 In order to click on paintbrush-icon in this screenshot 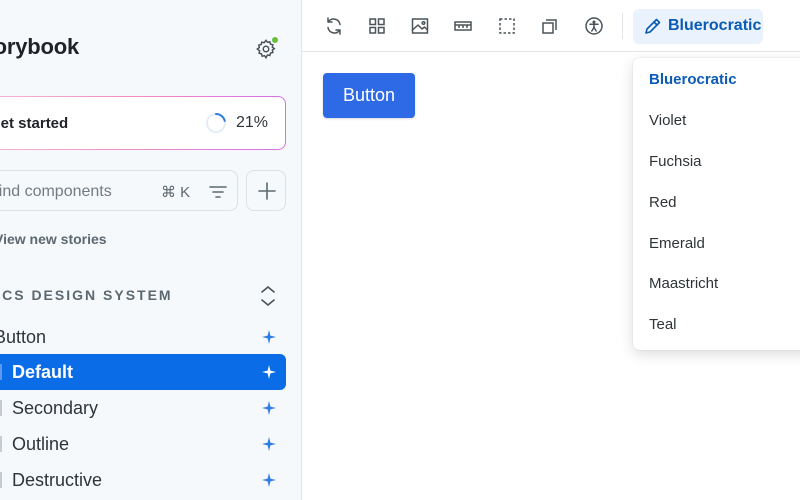, I will do `click(653, 26)`.